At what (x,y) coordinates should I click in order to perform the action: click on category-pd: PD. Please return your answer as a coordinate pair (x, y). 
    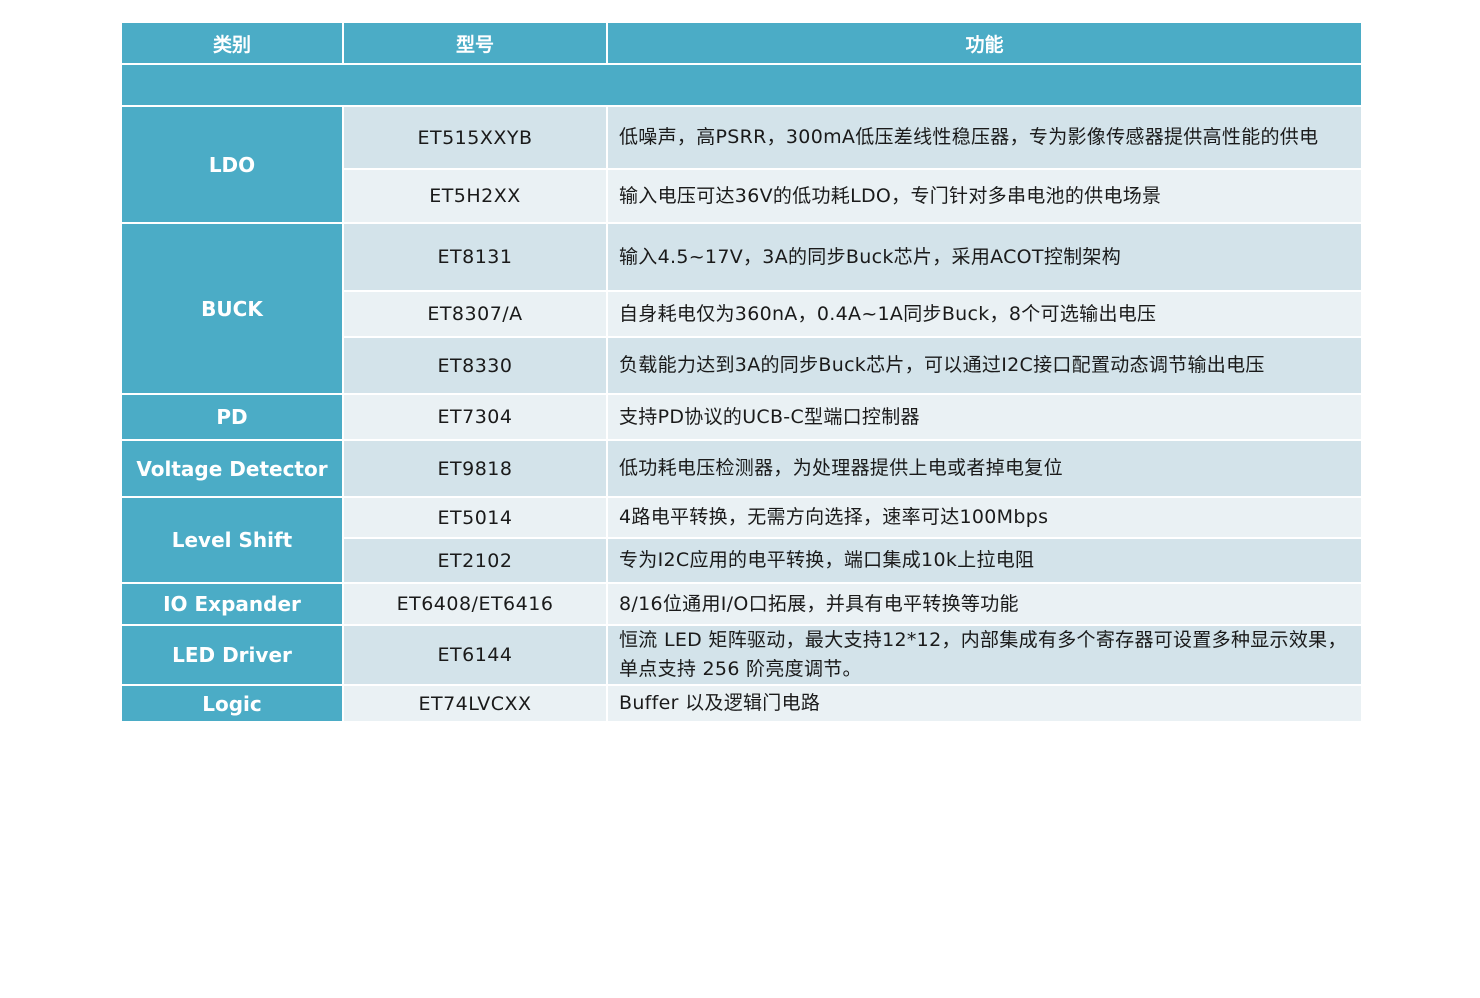
    Looking at the image, I should click on (232, 417).